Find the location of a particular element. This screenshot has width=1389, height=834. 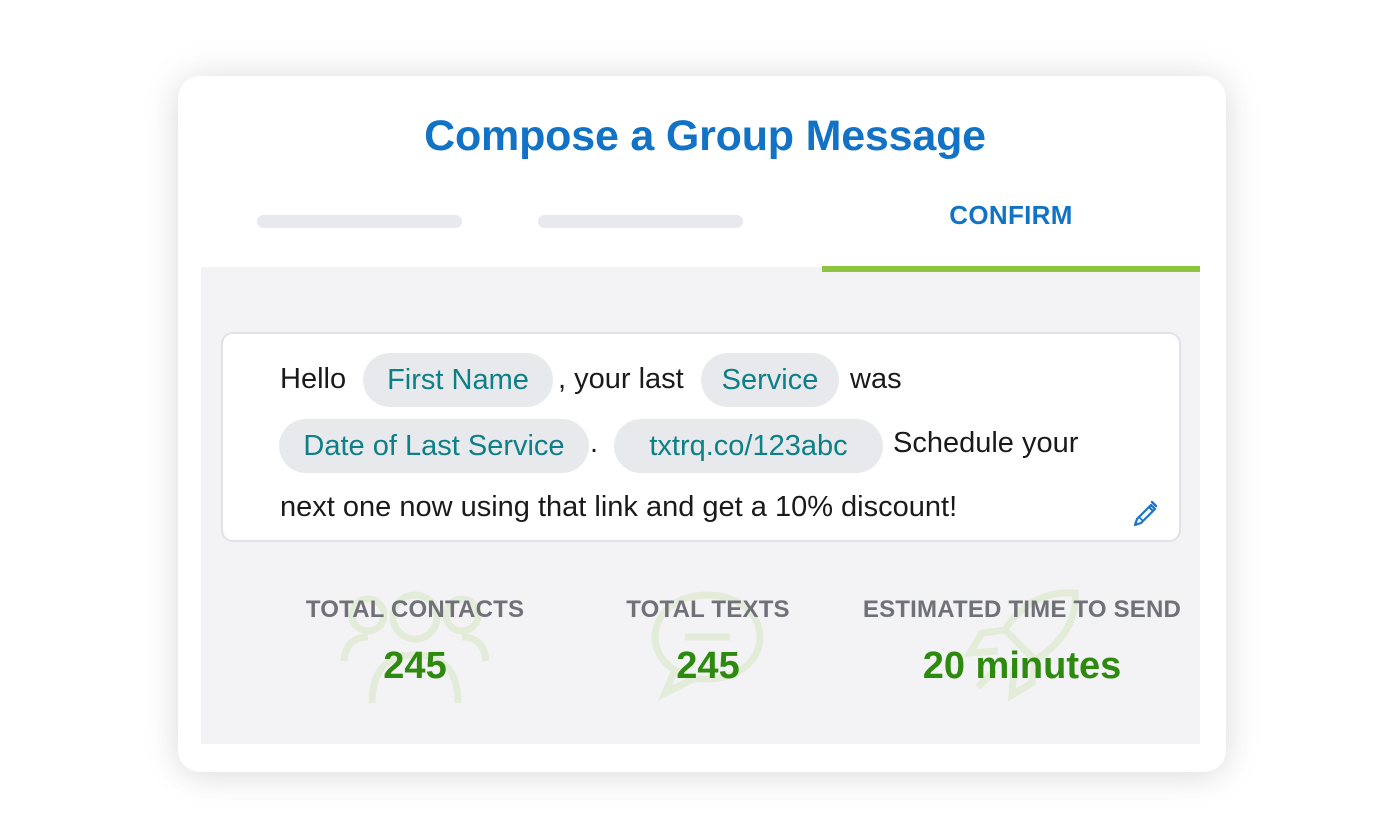

stat-time-label: ESTIMATED TIME TO SEND is located at coordinates (1022, 609).